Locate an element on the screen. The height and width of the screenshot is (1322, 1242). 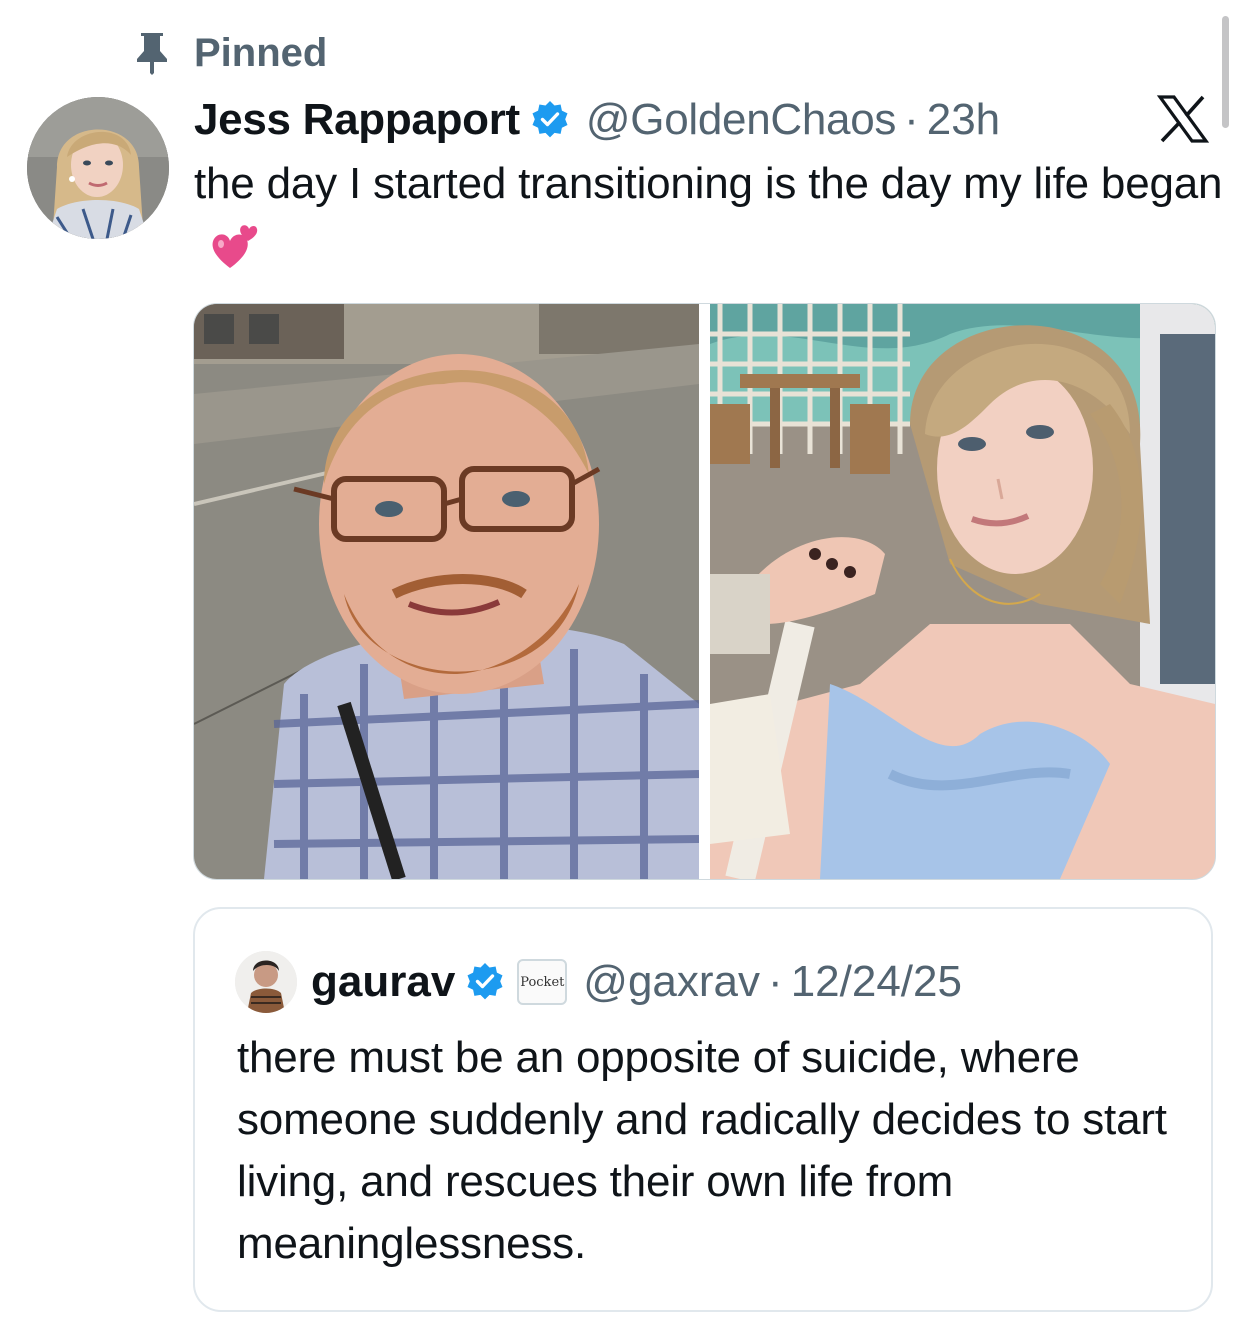
pinned-label: Pinned is located at coordinates (261, 52).